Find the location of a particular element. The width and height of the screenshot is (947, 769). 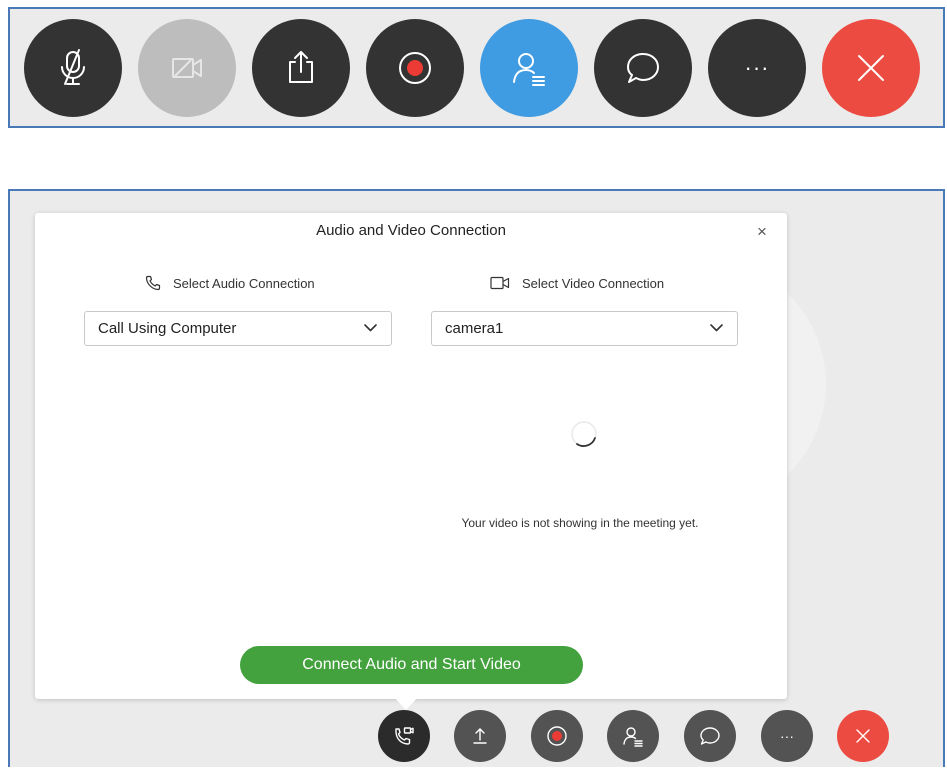

audio-connection-button is located at coordinates (404, 736).